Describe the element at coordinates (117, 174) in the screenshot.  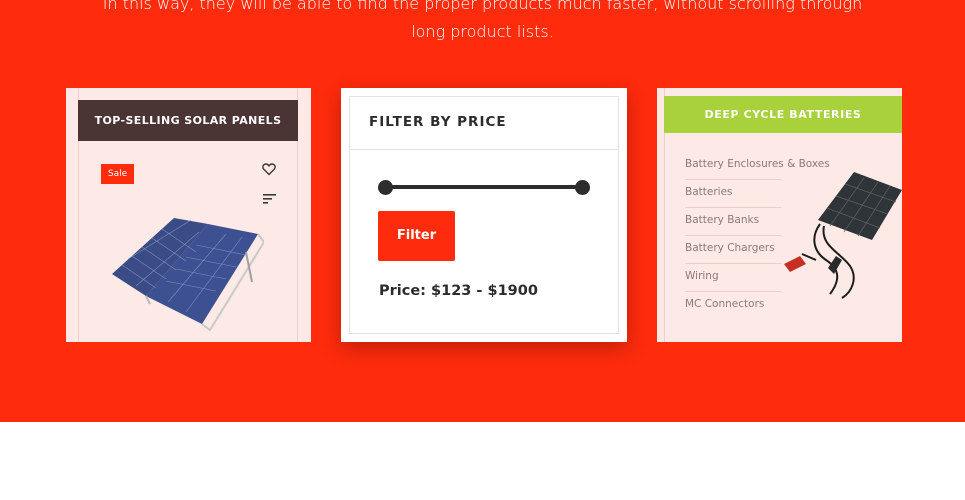
I see `sale-badge: Sale` at that location.